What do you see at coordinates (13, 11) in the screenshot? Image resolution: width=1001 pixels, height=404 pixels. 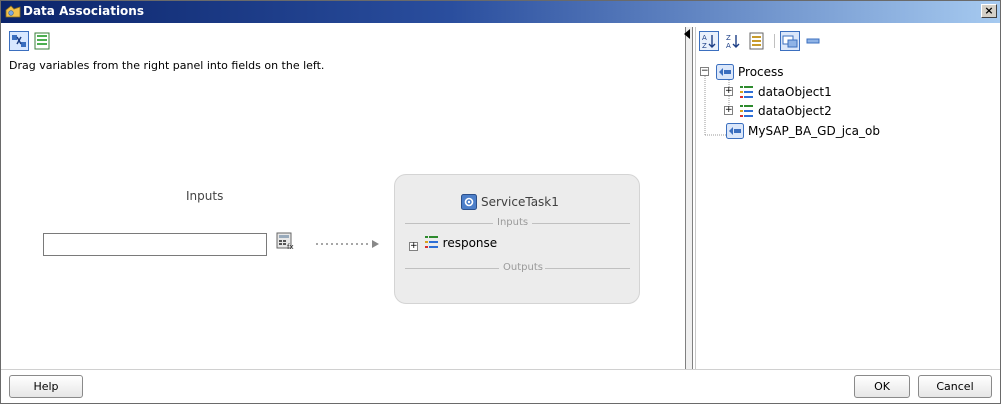 I see `app-icon` at bounding box center [13, 11].